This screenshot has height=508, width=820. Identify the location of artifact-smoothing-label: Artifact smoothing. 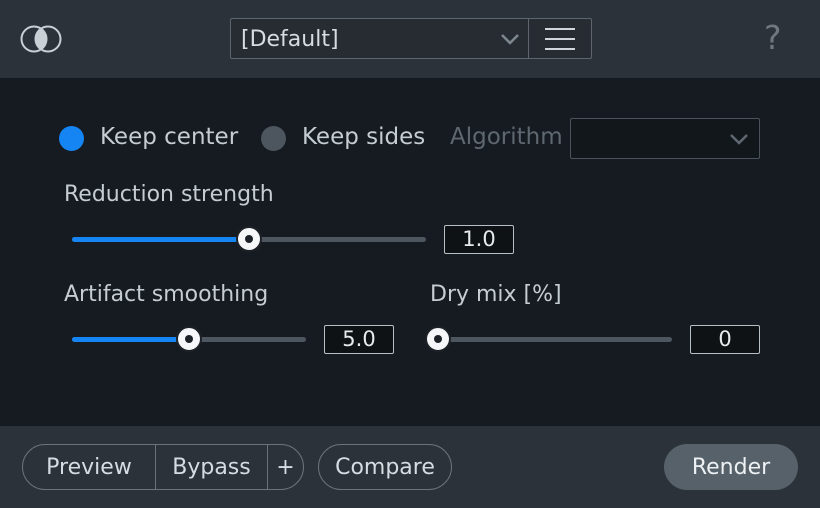
(166, 294).